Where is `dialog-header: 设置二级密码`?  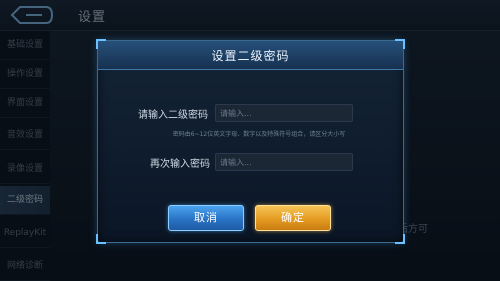
dialog-header: 设置二级密码 is located at coordinates (250, 55).